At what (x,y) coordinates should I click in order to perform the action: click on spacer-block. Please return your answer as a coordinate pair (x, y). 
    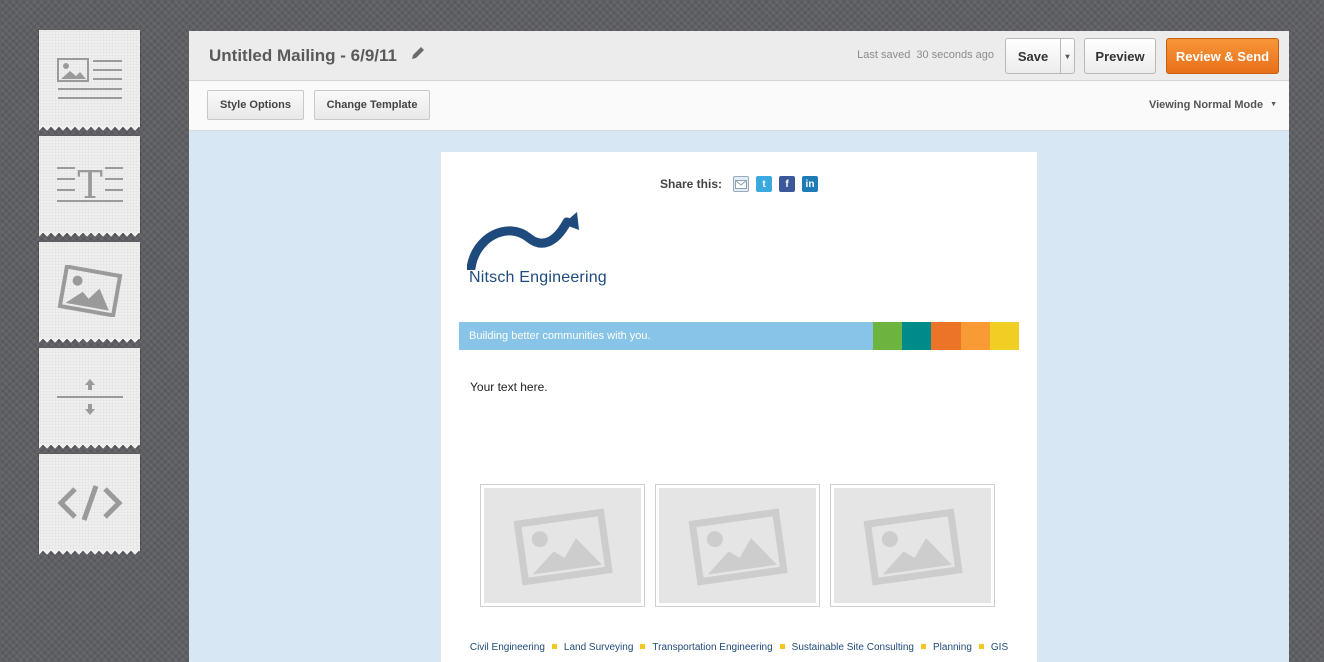
    Looking at the image, I should click on (89, 399).